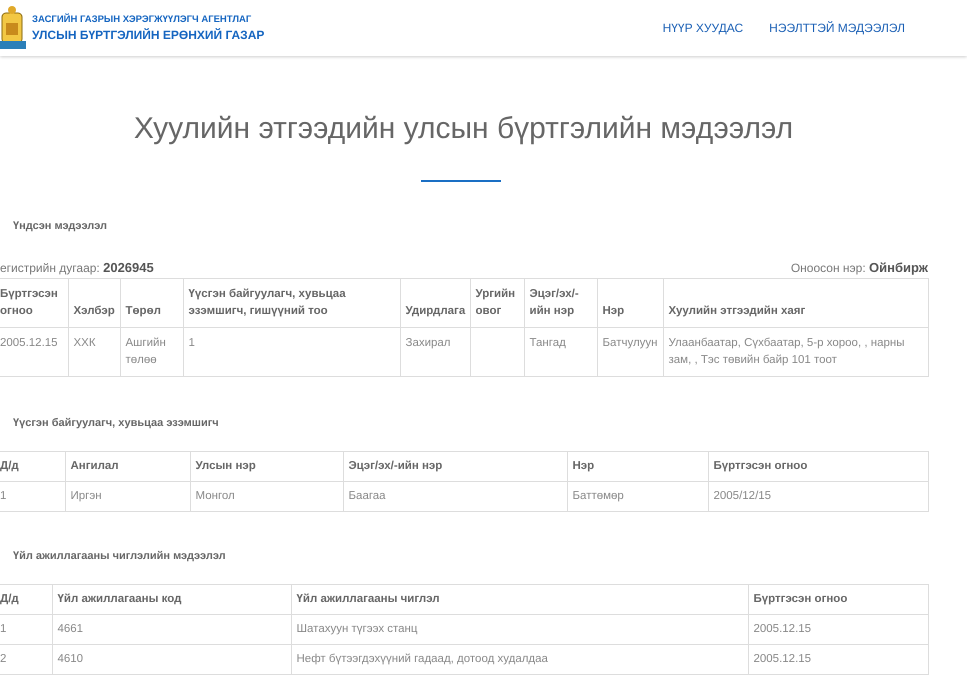 The width and height of the screenshot is (967, 692). Describe the element at coordinates (497, 303) in the screenshot. I see `column-header: Ургийн овог` at that location.